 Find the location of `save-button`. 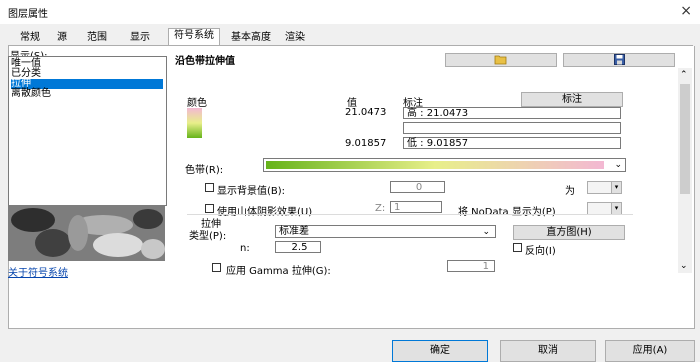

save-button is located at coordinates (619, 60).